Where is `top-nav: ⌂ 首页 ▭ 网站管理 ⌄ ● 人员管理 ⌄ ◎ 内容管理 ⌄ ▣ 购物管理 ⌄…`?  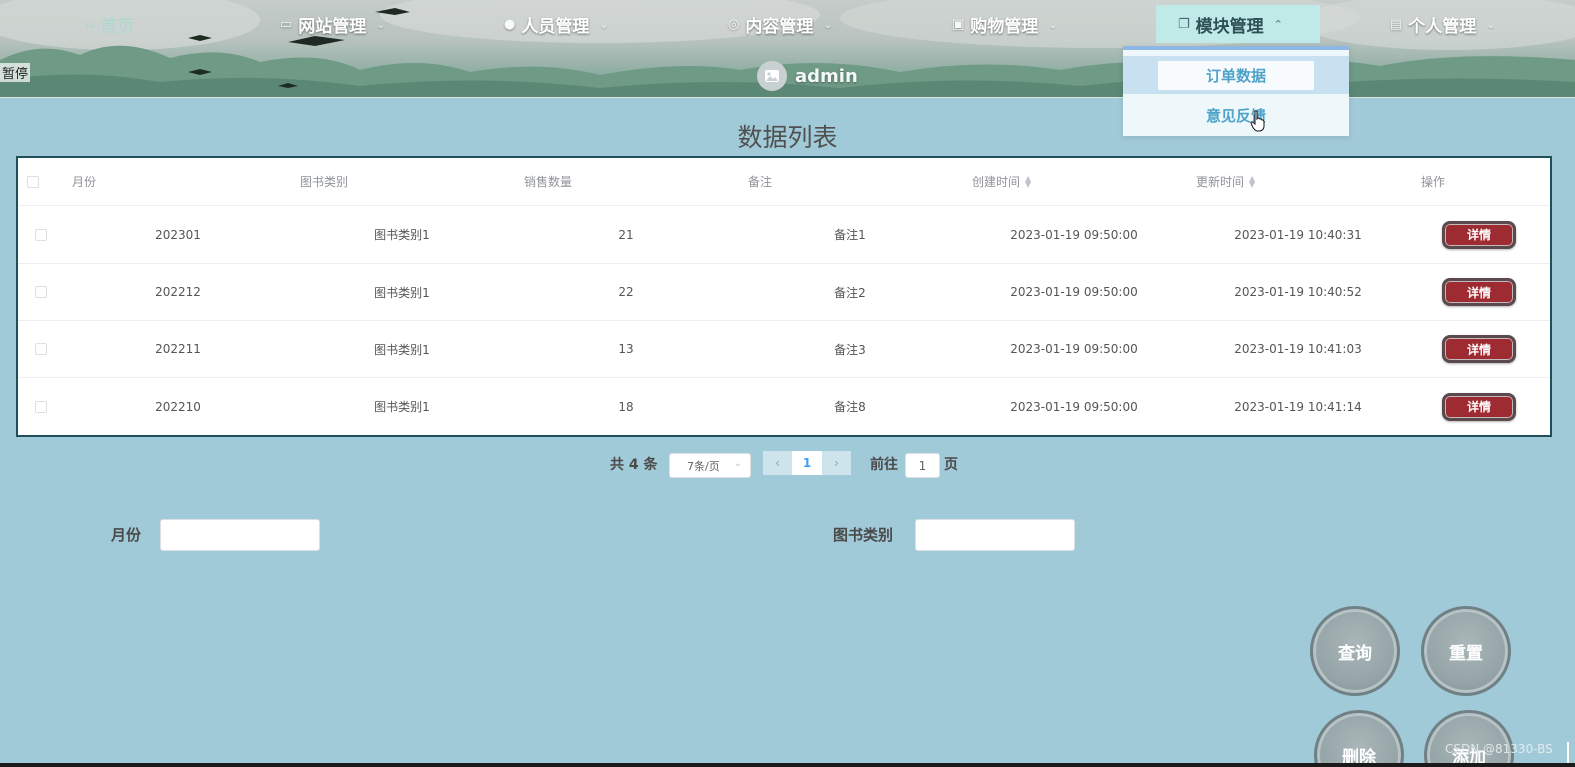
top-nav: ⌂ 首页 ▭ 网站管理 ⌄ ● 人员管理 ⌄ ◎ 内容管理 ⌄ ▣ 购物管理 ⌄… is located at coordinates (787, 25).